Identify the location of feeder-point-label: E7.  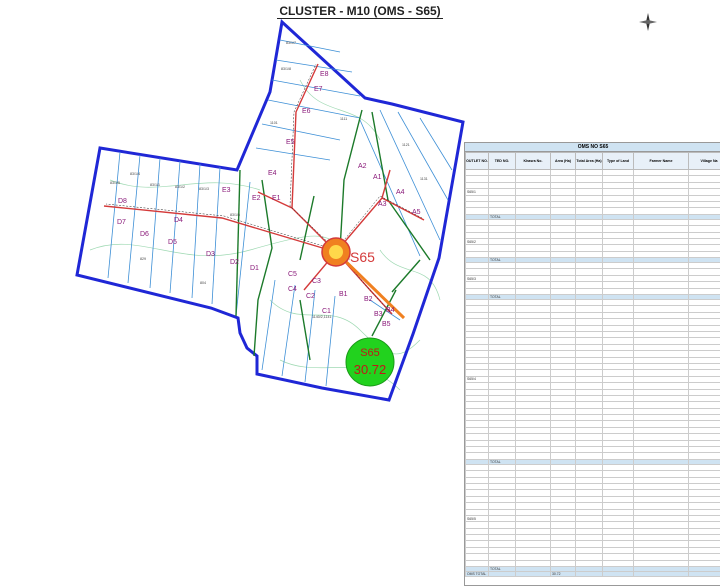
(318, 89).